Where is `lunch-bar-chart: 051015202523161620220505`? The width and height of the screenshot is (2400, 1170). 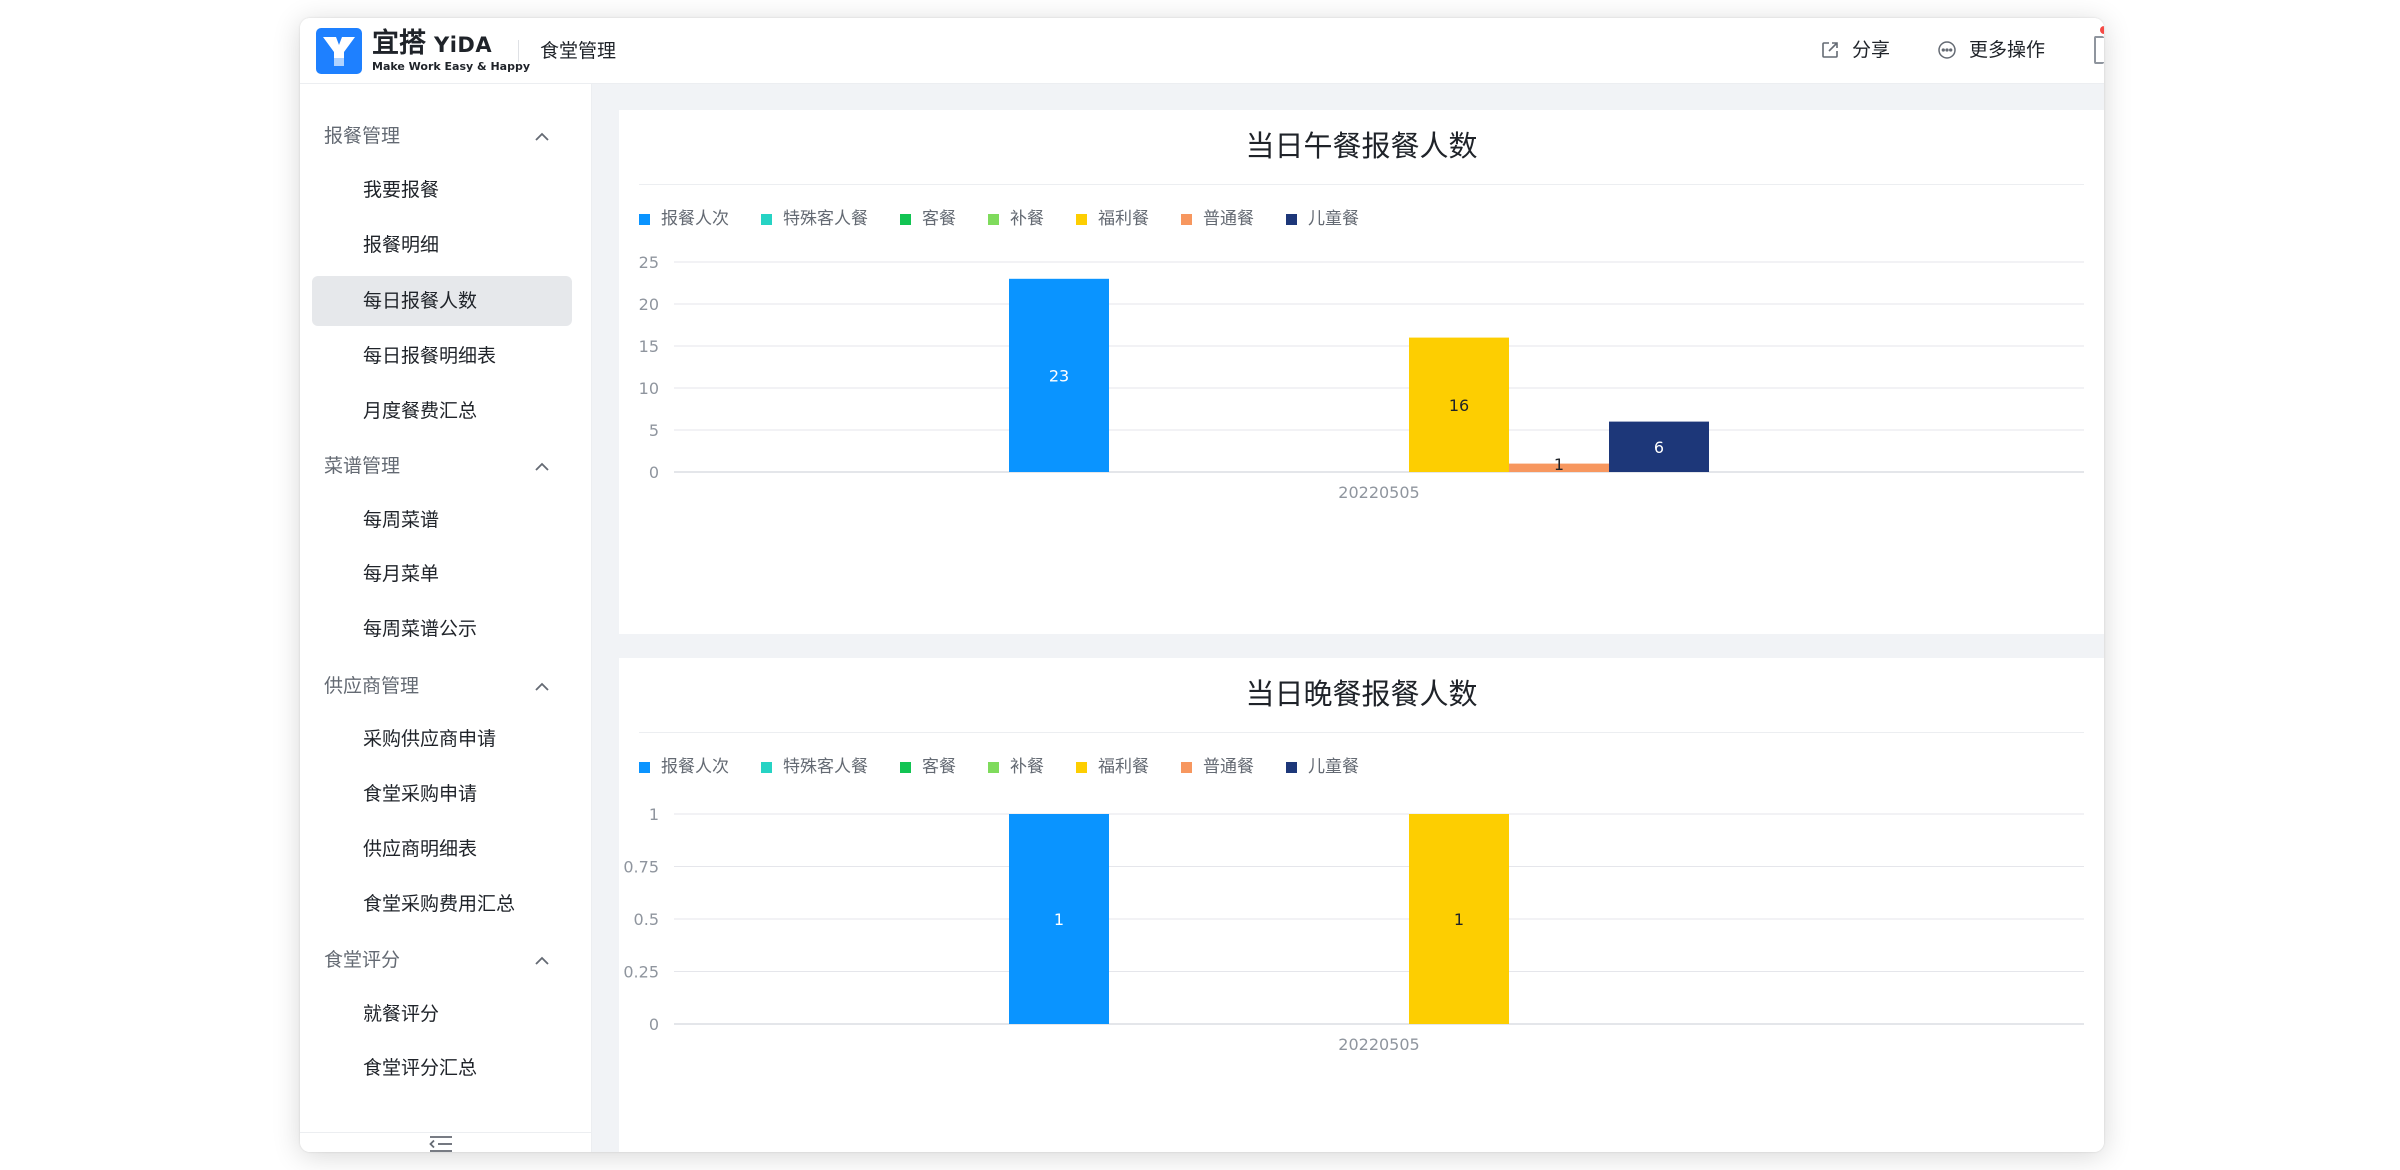
lunch-bar-chart: 051015202523161620220505 is located at coordinates (1361, 377).